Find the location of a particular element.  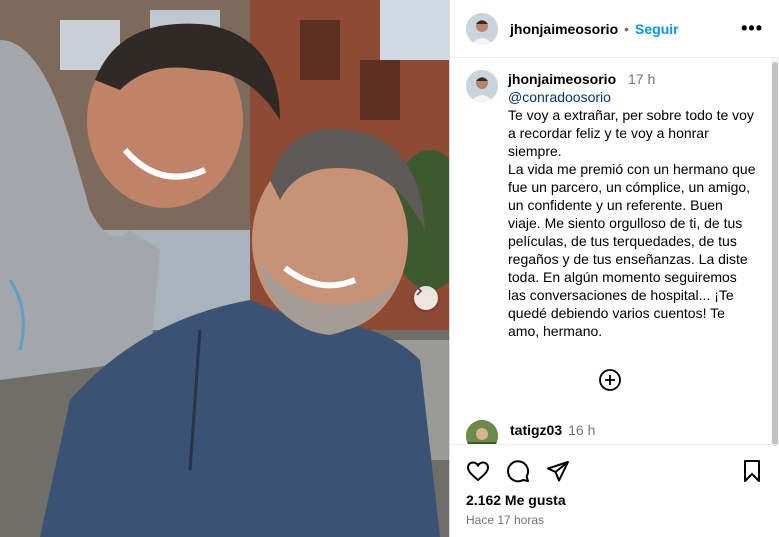

post-header: jhonjaimeosorio • Seguir ••• is located at coordinates (614, 29).